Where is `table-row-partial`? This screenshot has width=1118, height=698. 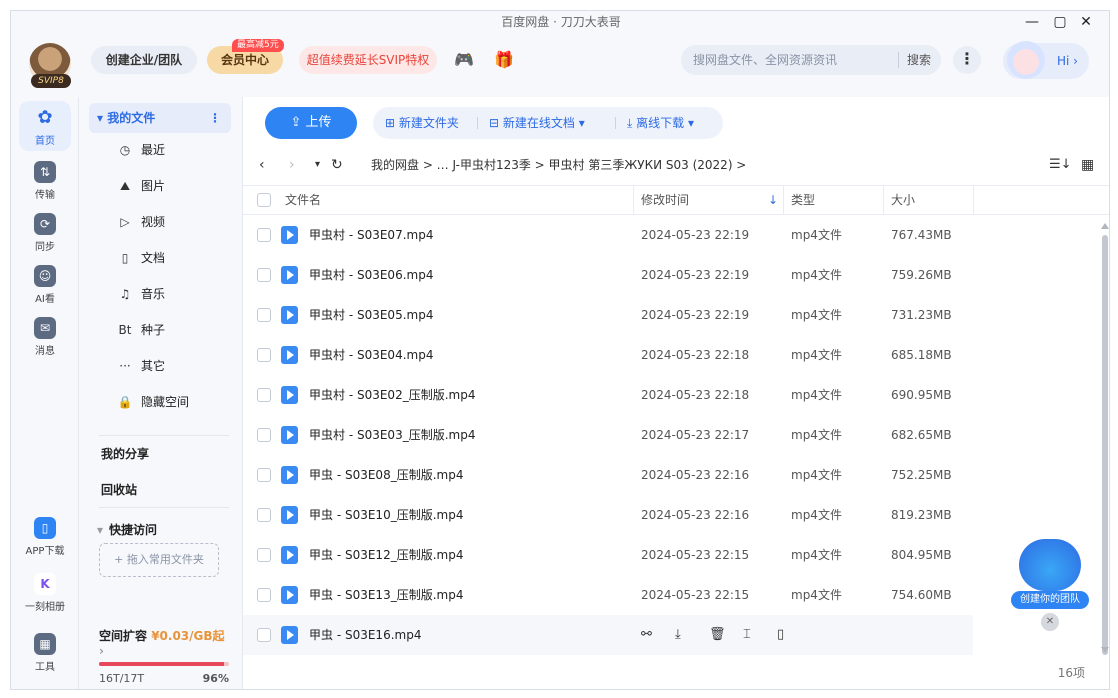 table-row-partial is located at coordinates (672, 658).